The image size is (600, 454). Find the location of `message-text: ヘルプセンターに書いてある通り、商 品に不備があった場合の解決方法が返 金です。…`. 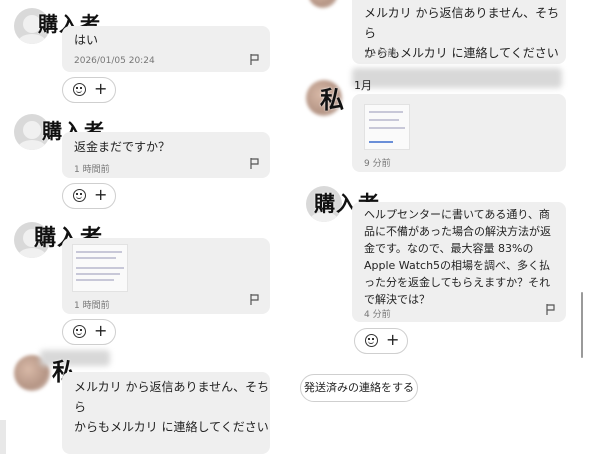

message-text: ヘルプセンターに書いてある通り、商 品に不備があった場合の解決方法が返 金です。… is located at coordinates (457, 257).